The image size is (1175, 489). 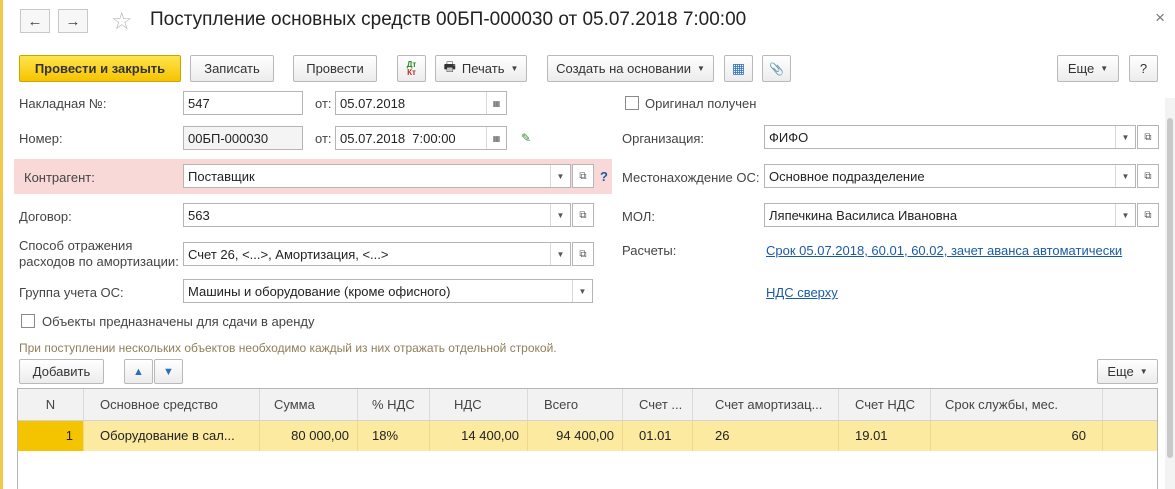 I want to click on move-down-button: ▼, so click(x=168, y=371).